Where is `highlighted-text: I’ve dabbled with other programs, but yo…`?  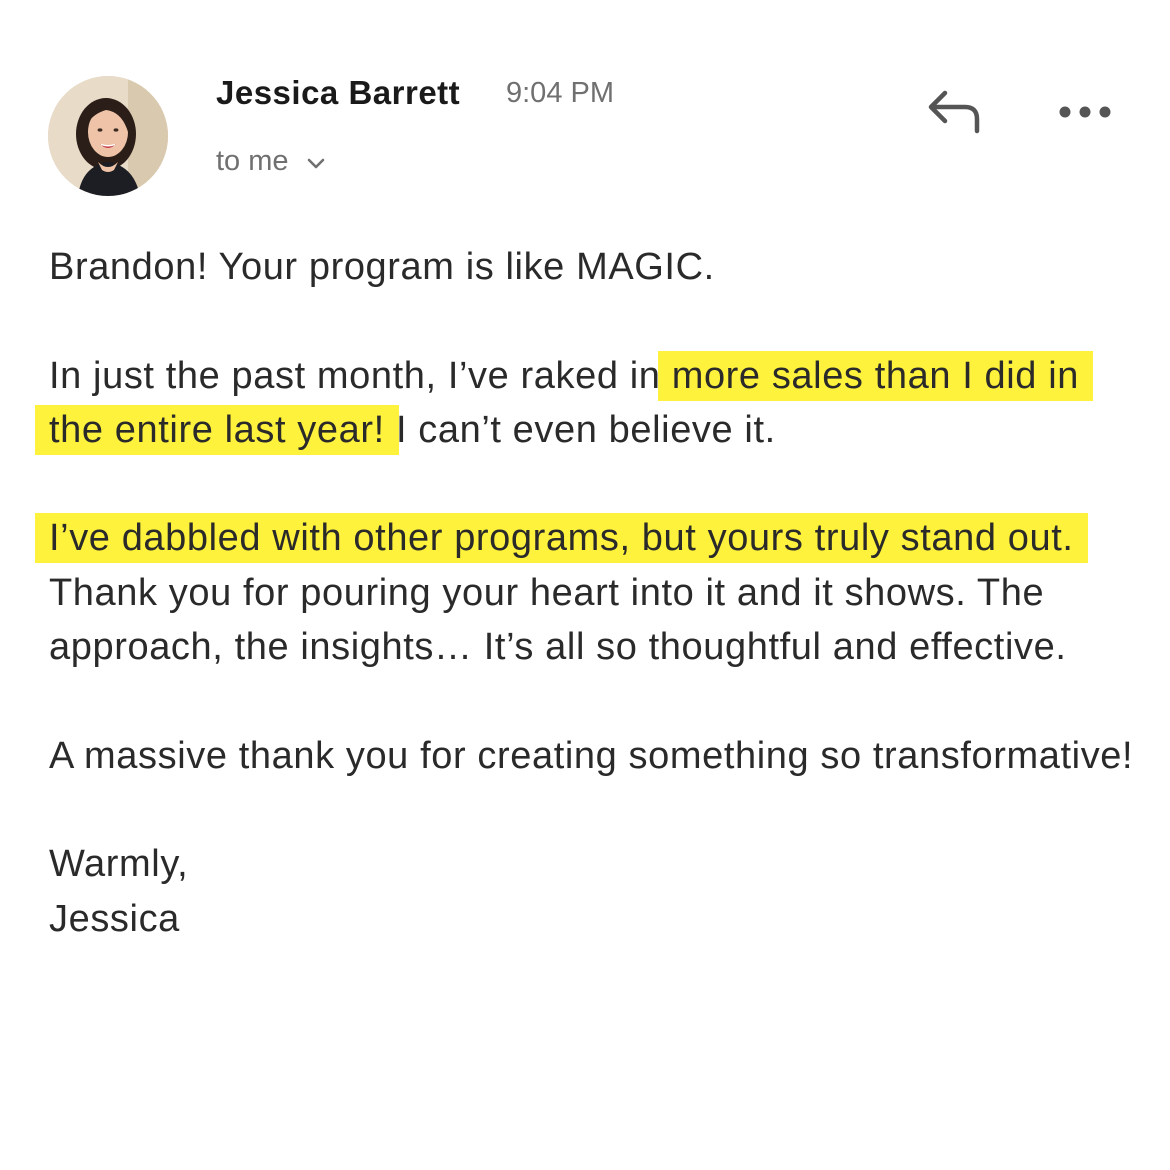 highlighted-text: I’ve dabbled with other programs, but yo… is located at coordinates (561, 538).